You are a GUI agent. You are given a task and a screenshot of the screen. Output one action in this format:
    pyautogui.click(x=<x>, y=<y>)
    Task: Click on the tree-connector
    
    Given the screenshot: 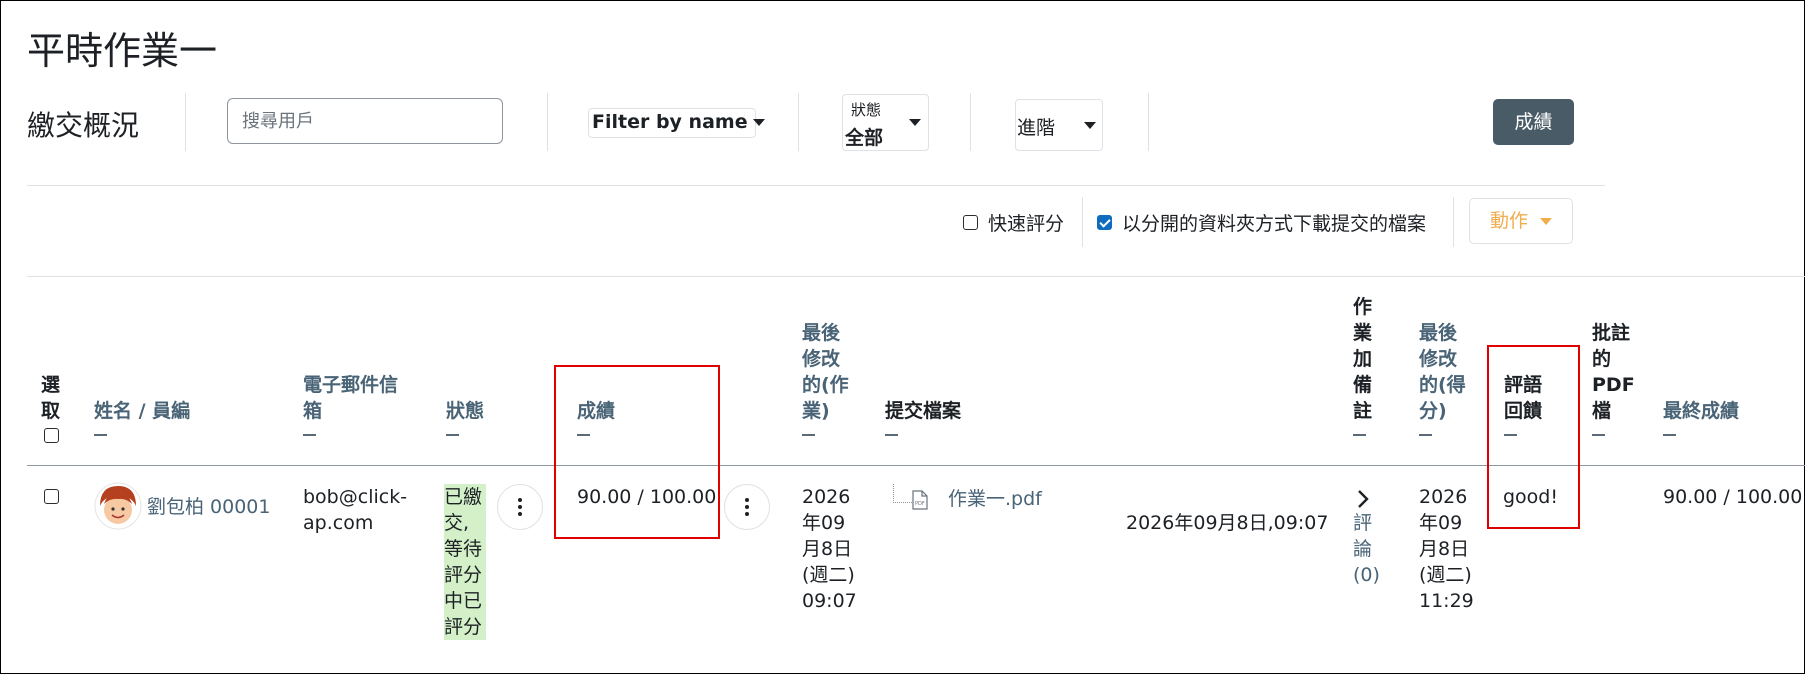 What is the action you would take?
    pyautogui.click(x=903, y=493)
    